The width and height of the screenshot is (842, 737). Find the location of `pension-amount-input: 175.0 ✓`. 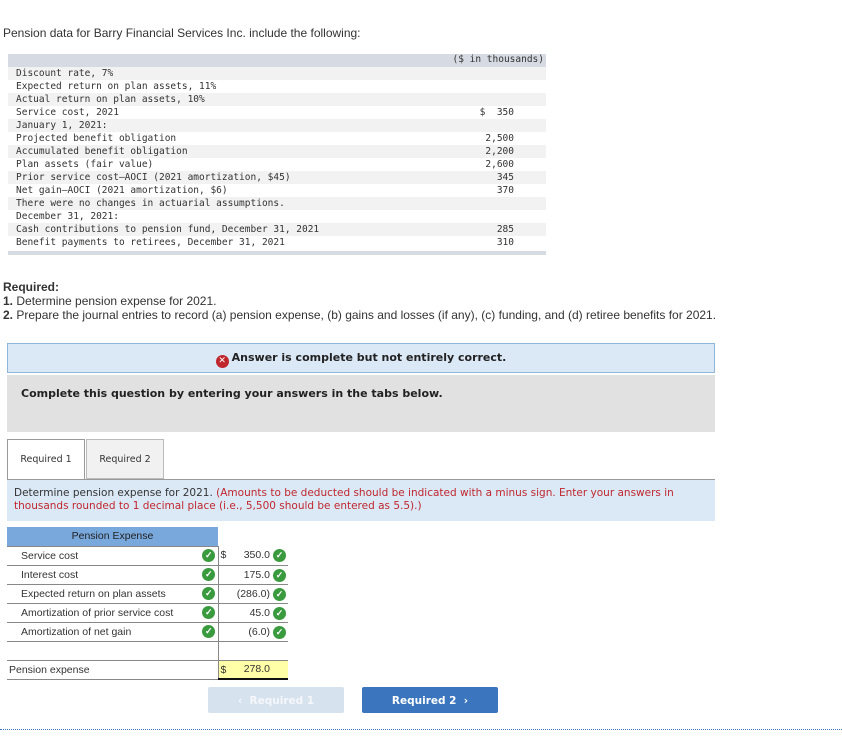

pension-amount-input: 175.0 ✓ is located at coordinates (252, 575).